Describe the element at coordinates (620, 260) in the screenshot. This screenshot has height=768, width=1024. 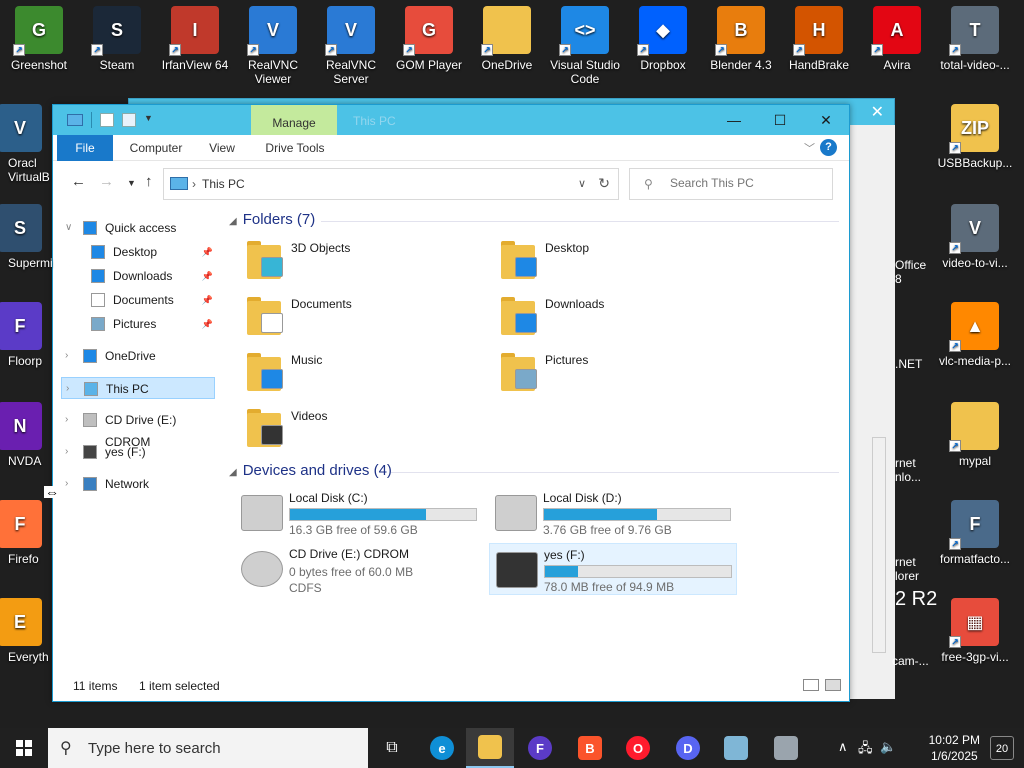
I see `folder-desktop: Desktop` at that location.